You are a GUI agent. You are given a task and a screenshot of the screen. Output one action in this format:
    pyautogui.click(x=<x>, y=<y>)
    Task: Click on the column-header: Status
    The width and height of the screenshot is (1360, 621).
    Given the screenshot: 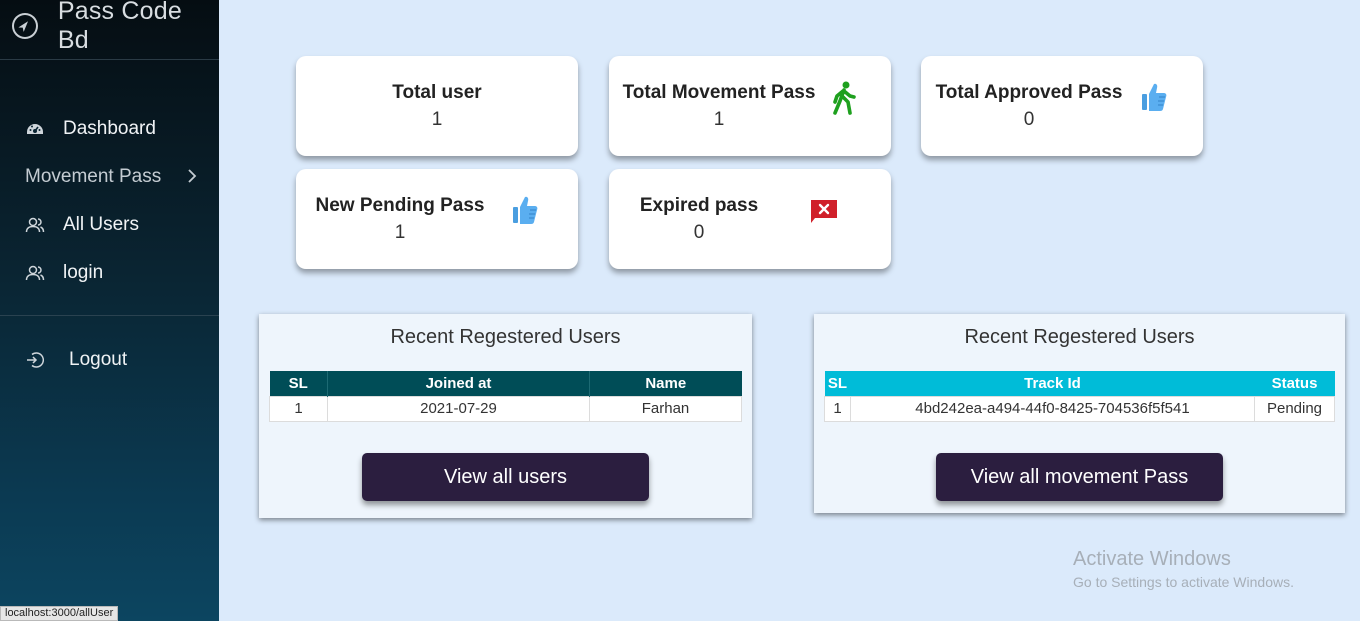 What is the action you would take?
    pyautogui.click(x=1294, y=383)
    